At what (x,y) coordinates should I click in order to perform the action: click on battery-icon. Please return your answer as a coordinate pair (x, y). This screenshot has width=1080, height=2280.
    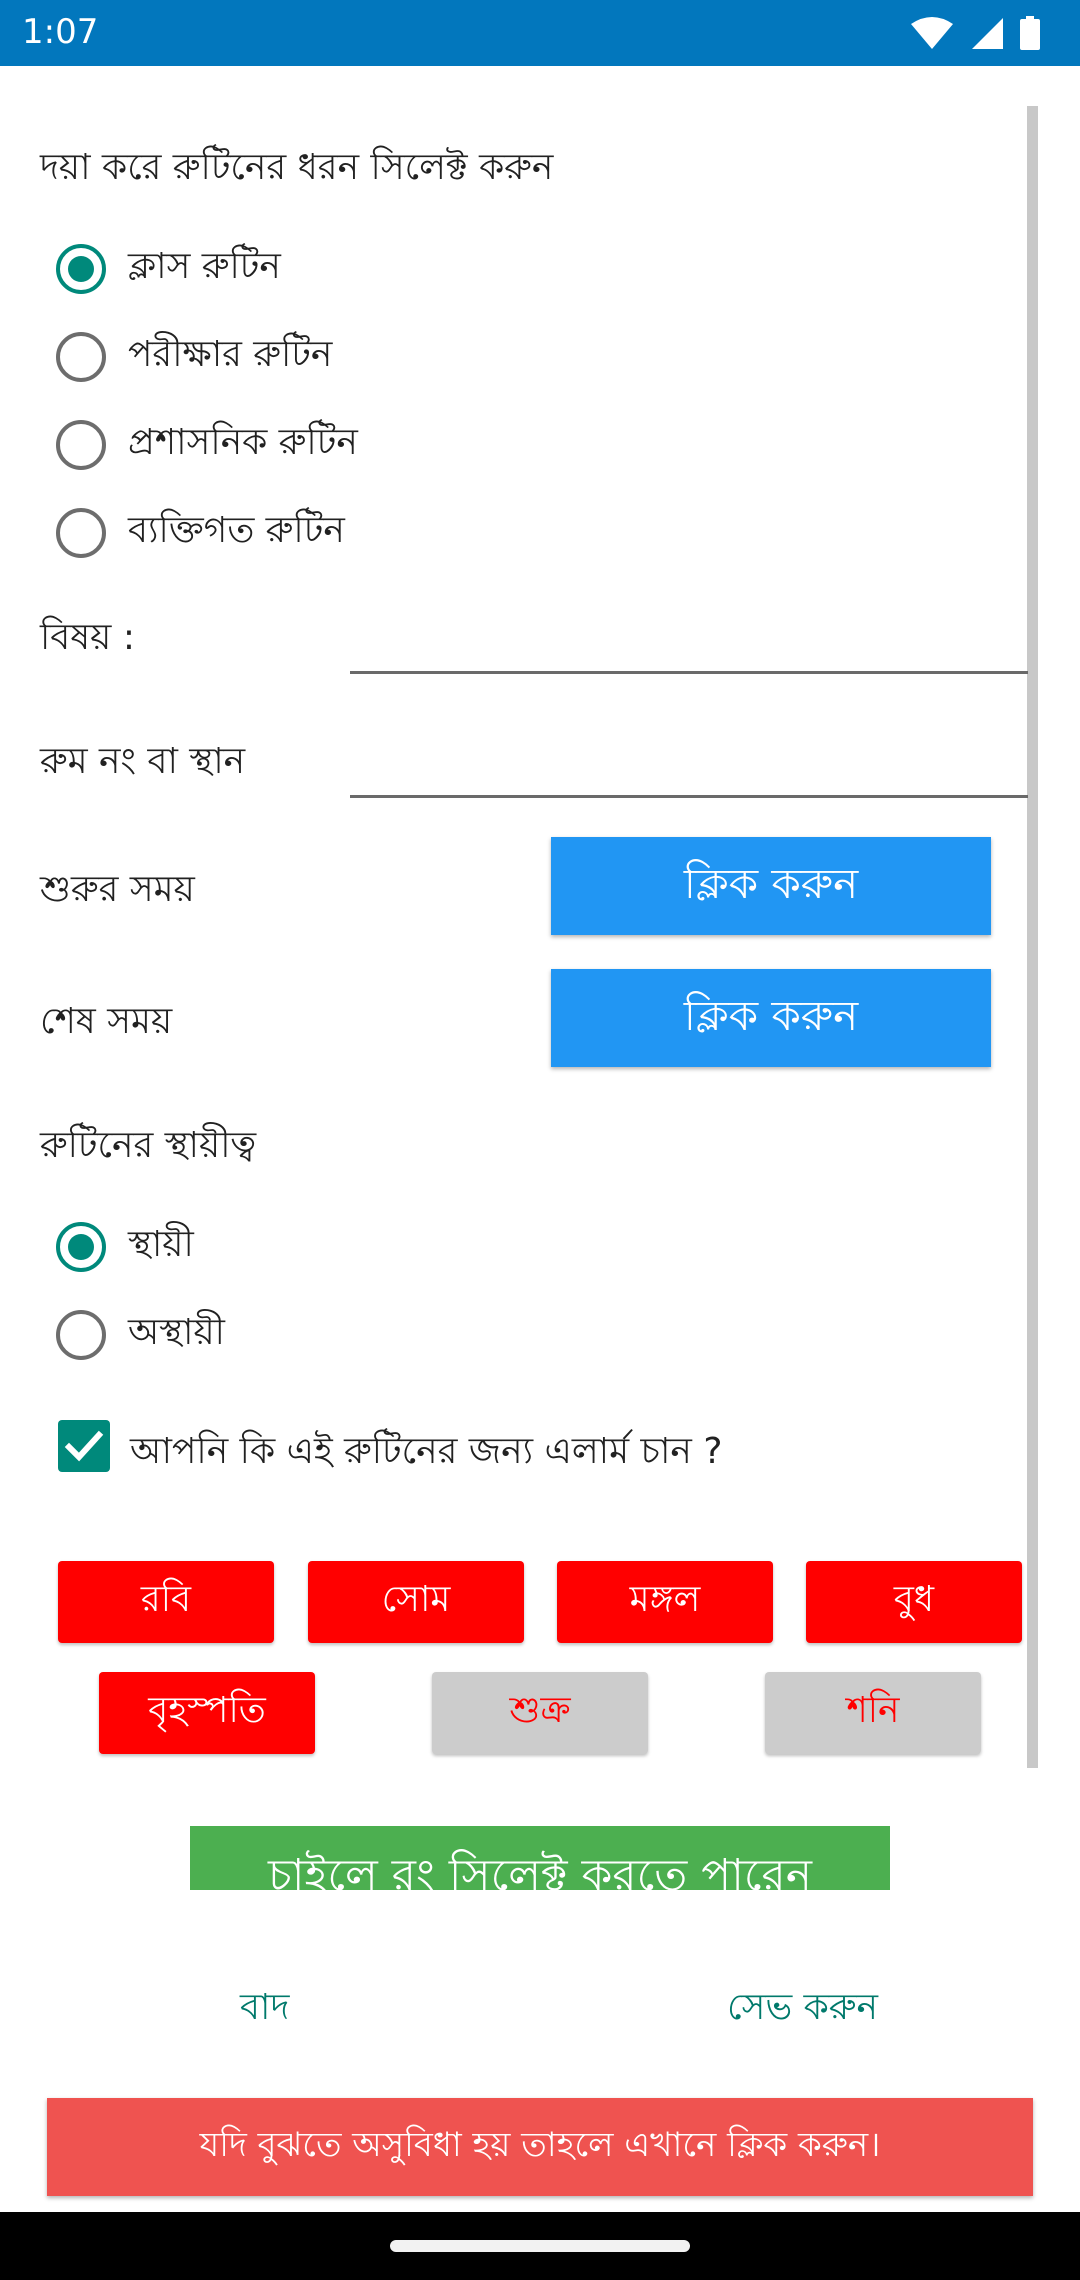
    Looking at the image, I should click on (1030, 33).